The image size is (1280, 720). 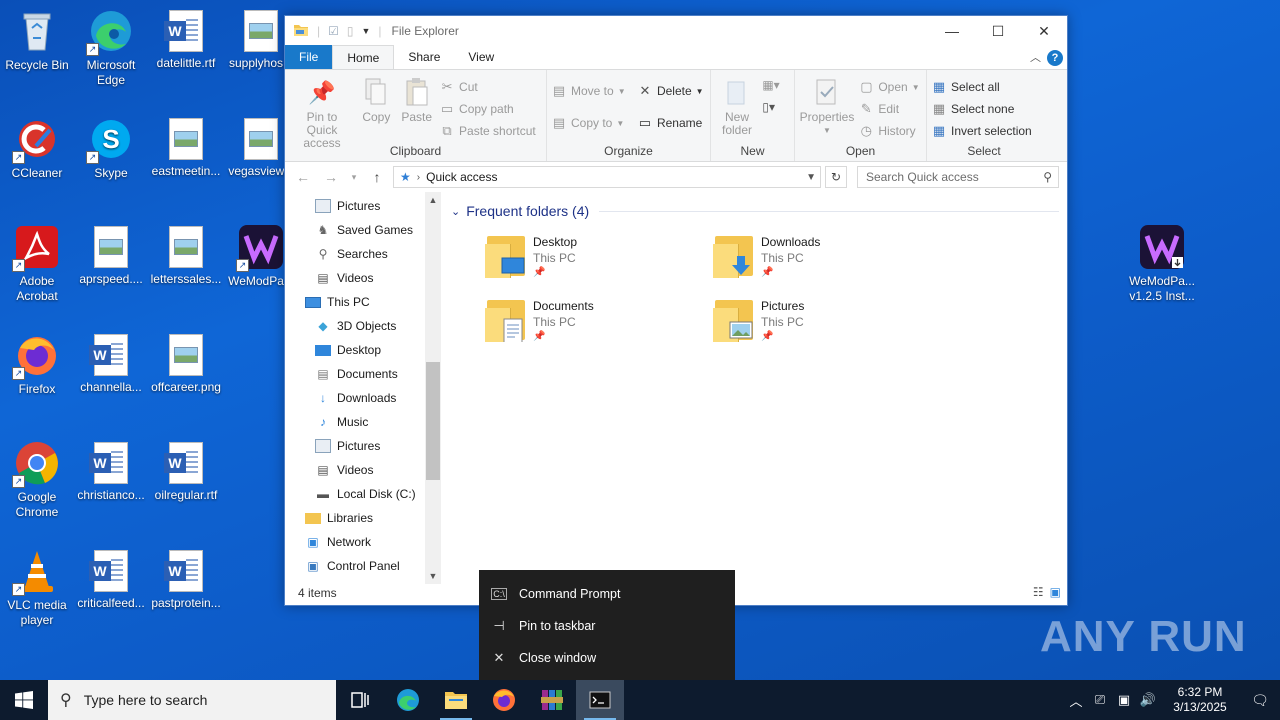 I want to click on folder-downloads: Downloads This PC 📌, so click(x=818, y=262).